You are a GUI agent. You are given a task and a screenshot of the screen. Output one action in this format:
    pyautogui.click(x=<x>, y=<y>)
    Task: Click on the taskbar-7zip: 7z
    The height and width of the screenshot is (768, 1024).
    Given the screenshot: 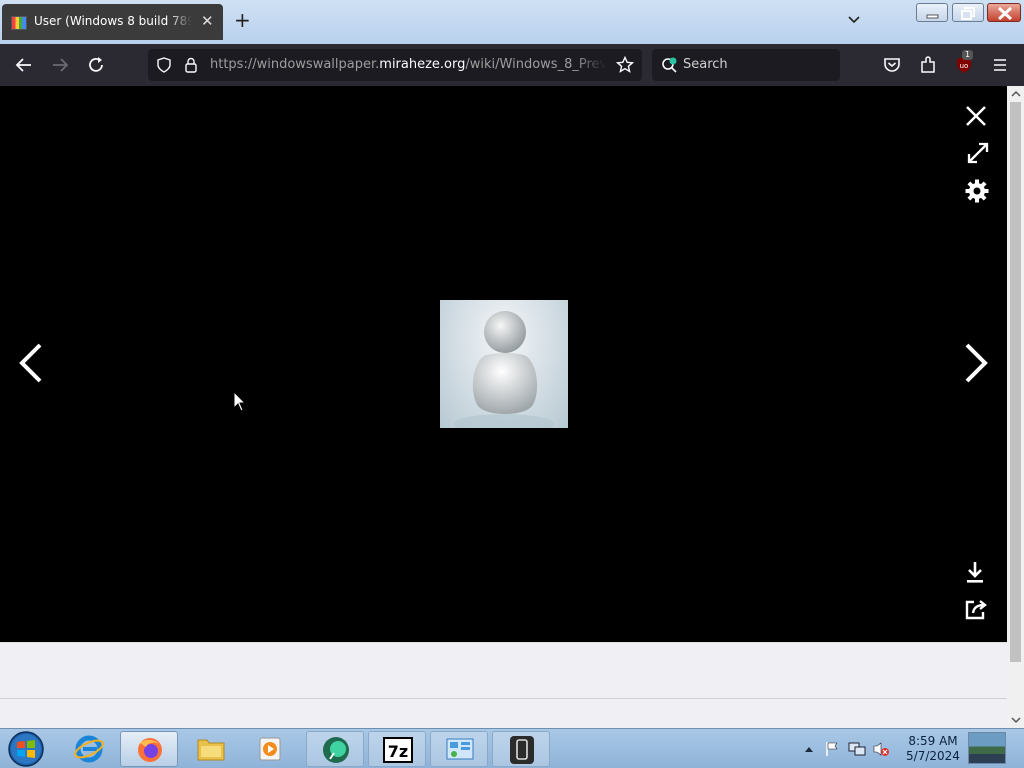 What is the action you would take?
    pyautogui.click(x=397, y=749)
    